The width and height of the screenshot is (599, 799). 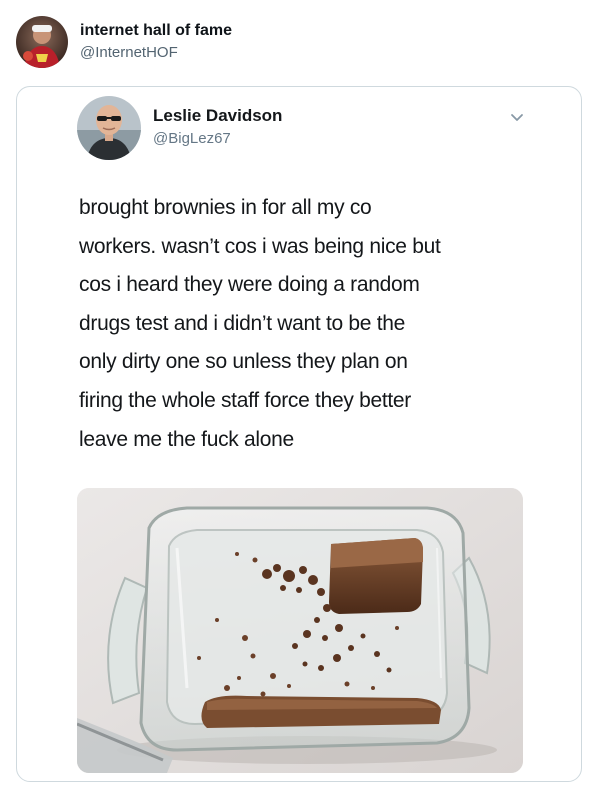 What do you see at coordinates (249, 285) in the screenshot?
I see `tweet-text-line: cos i heard they were doing a random` at bounding box center [249, 285].